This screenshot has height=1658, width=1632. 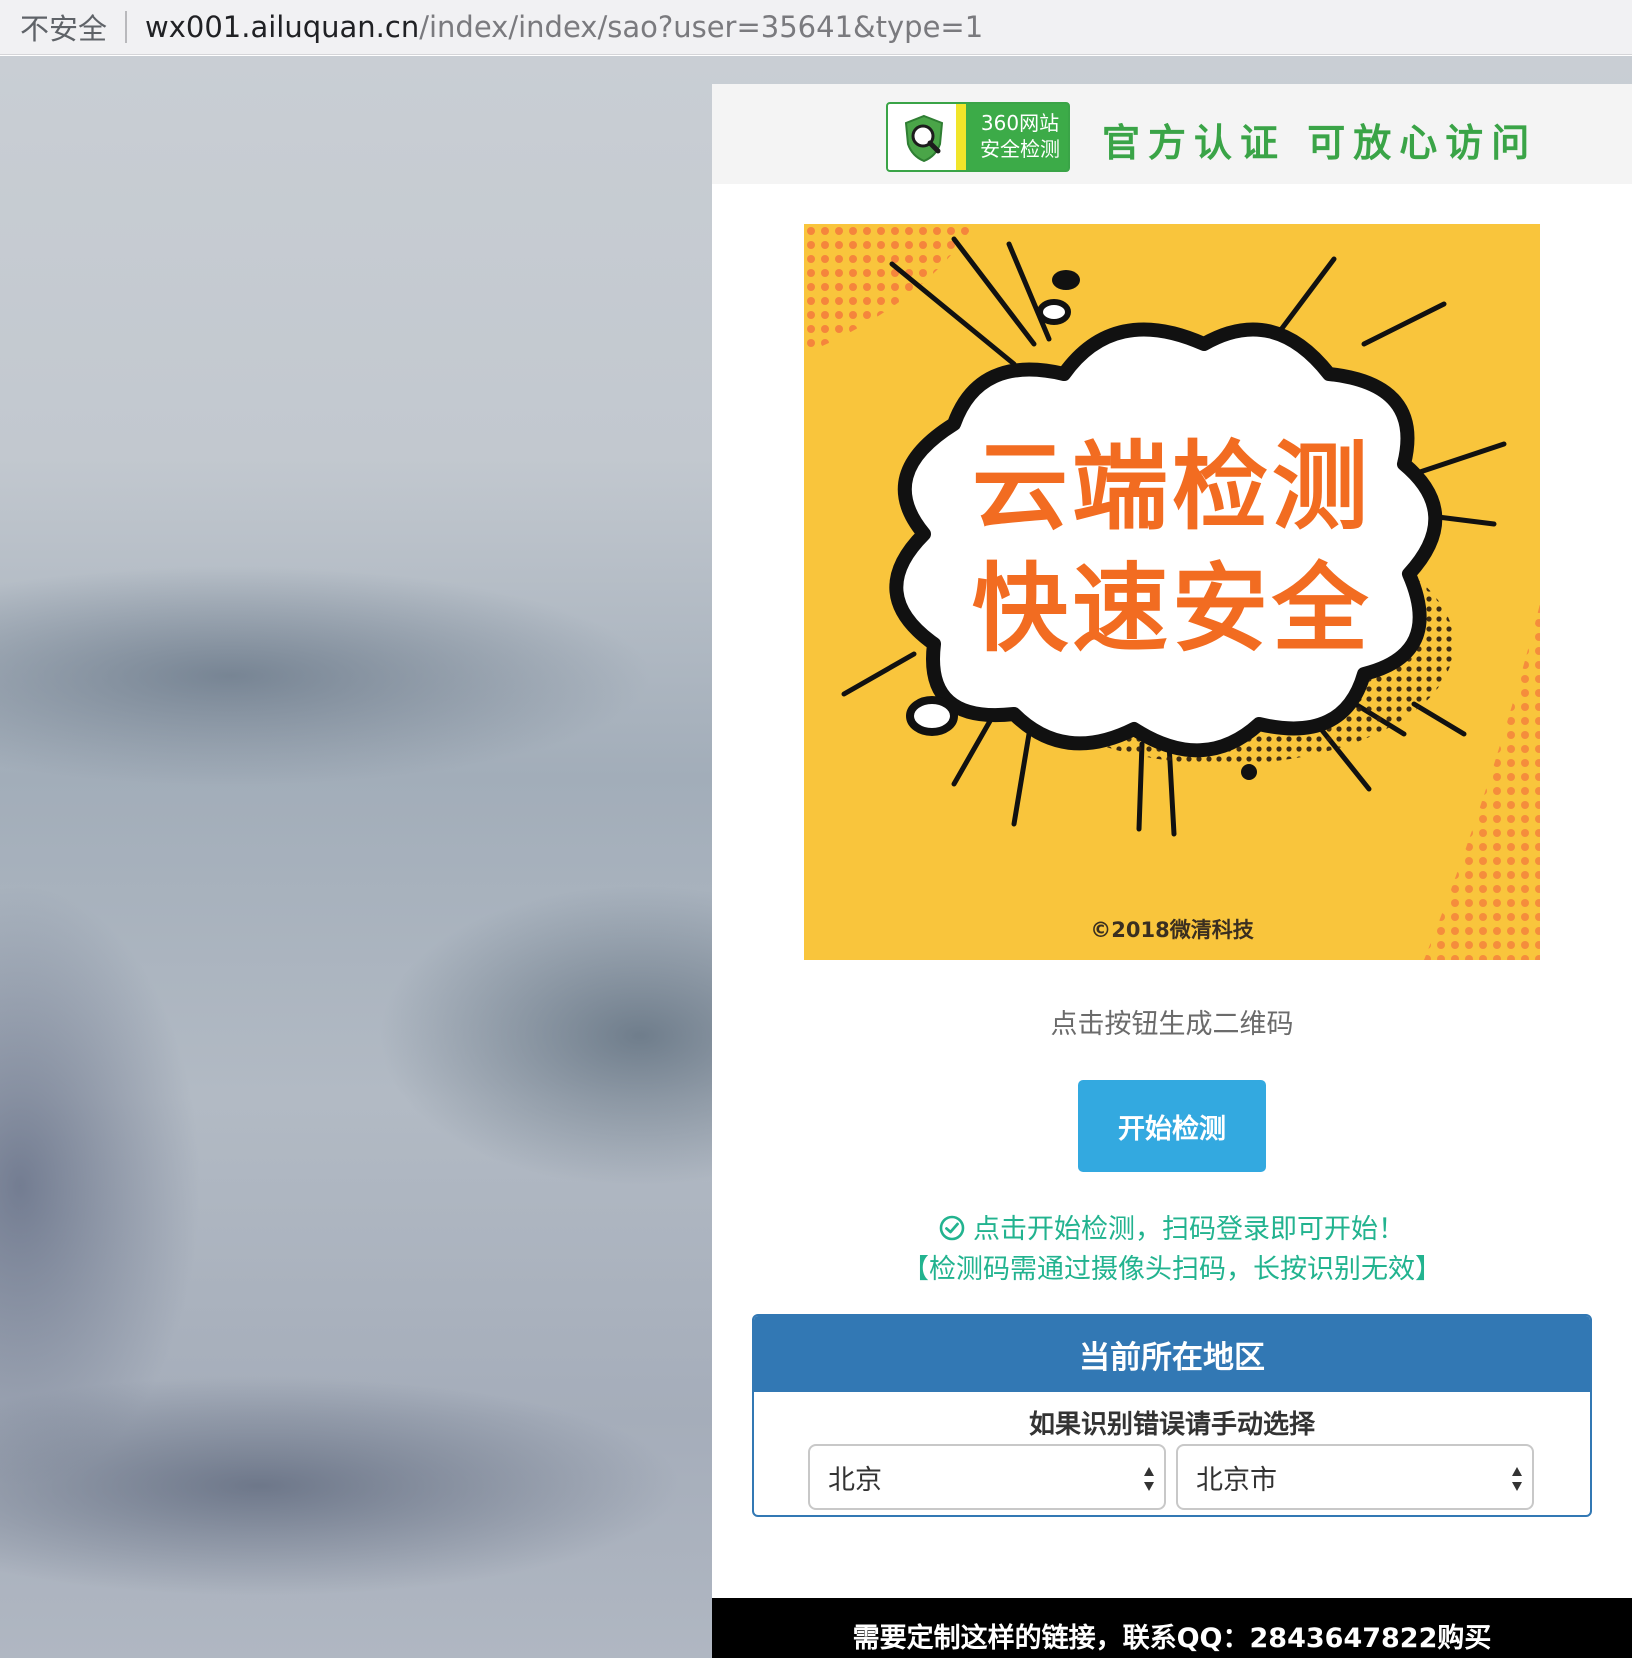 I want to click on panel-header: 360网站 安全检测 官方认证 可放心访问, so click(x=1172, y=134).